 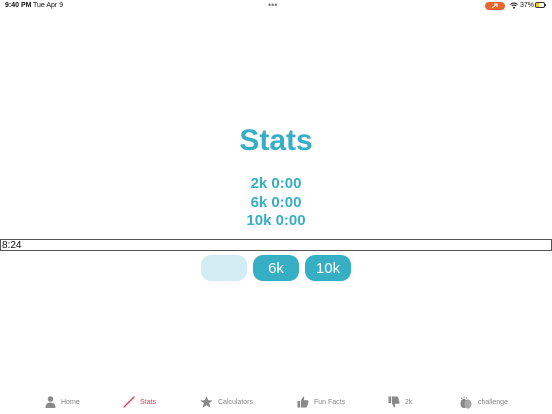 What do you see at coordinates (70, 402) in the screenshot?
I see `tab-home-label: Home` at bounding box center [70, 402].